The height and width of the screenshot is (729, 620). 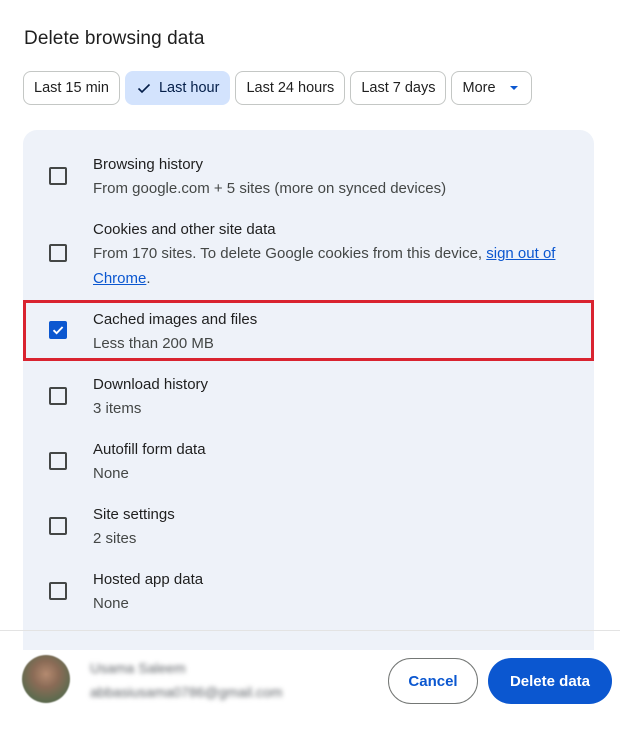 I want to click on account-name: Usama Saleem, so click(x=138, y=668).